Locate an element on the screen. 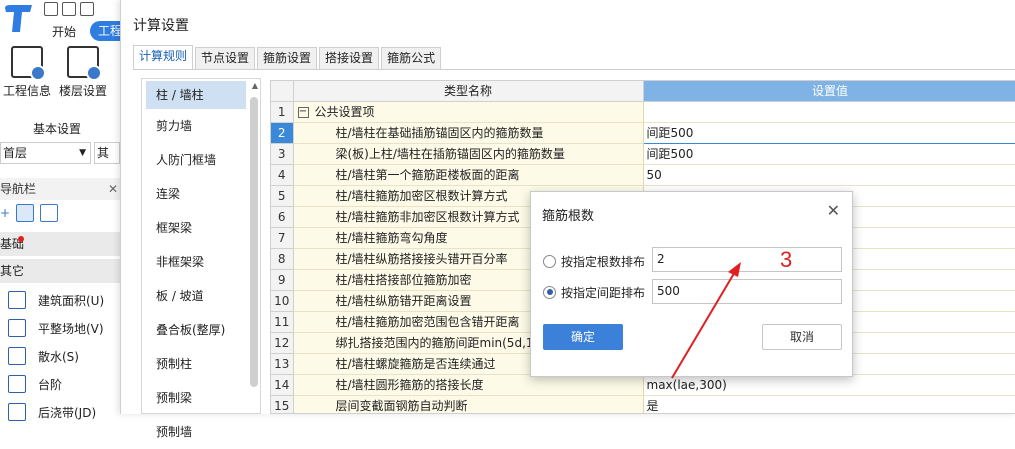 This screenshot has width=1015, height=449. chevron-down-icon: ▼ is located at coordinates (82, 153).